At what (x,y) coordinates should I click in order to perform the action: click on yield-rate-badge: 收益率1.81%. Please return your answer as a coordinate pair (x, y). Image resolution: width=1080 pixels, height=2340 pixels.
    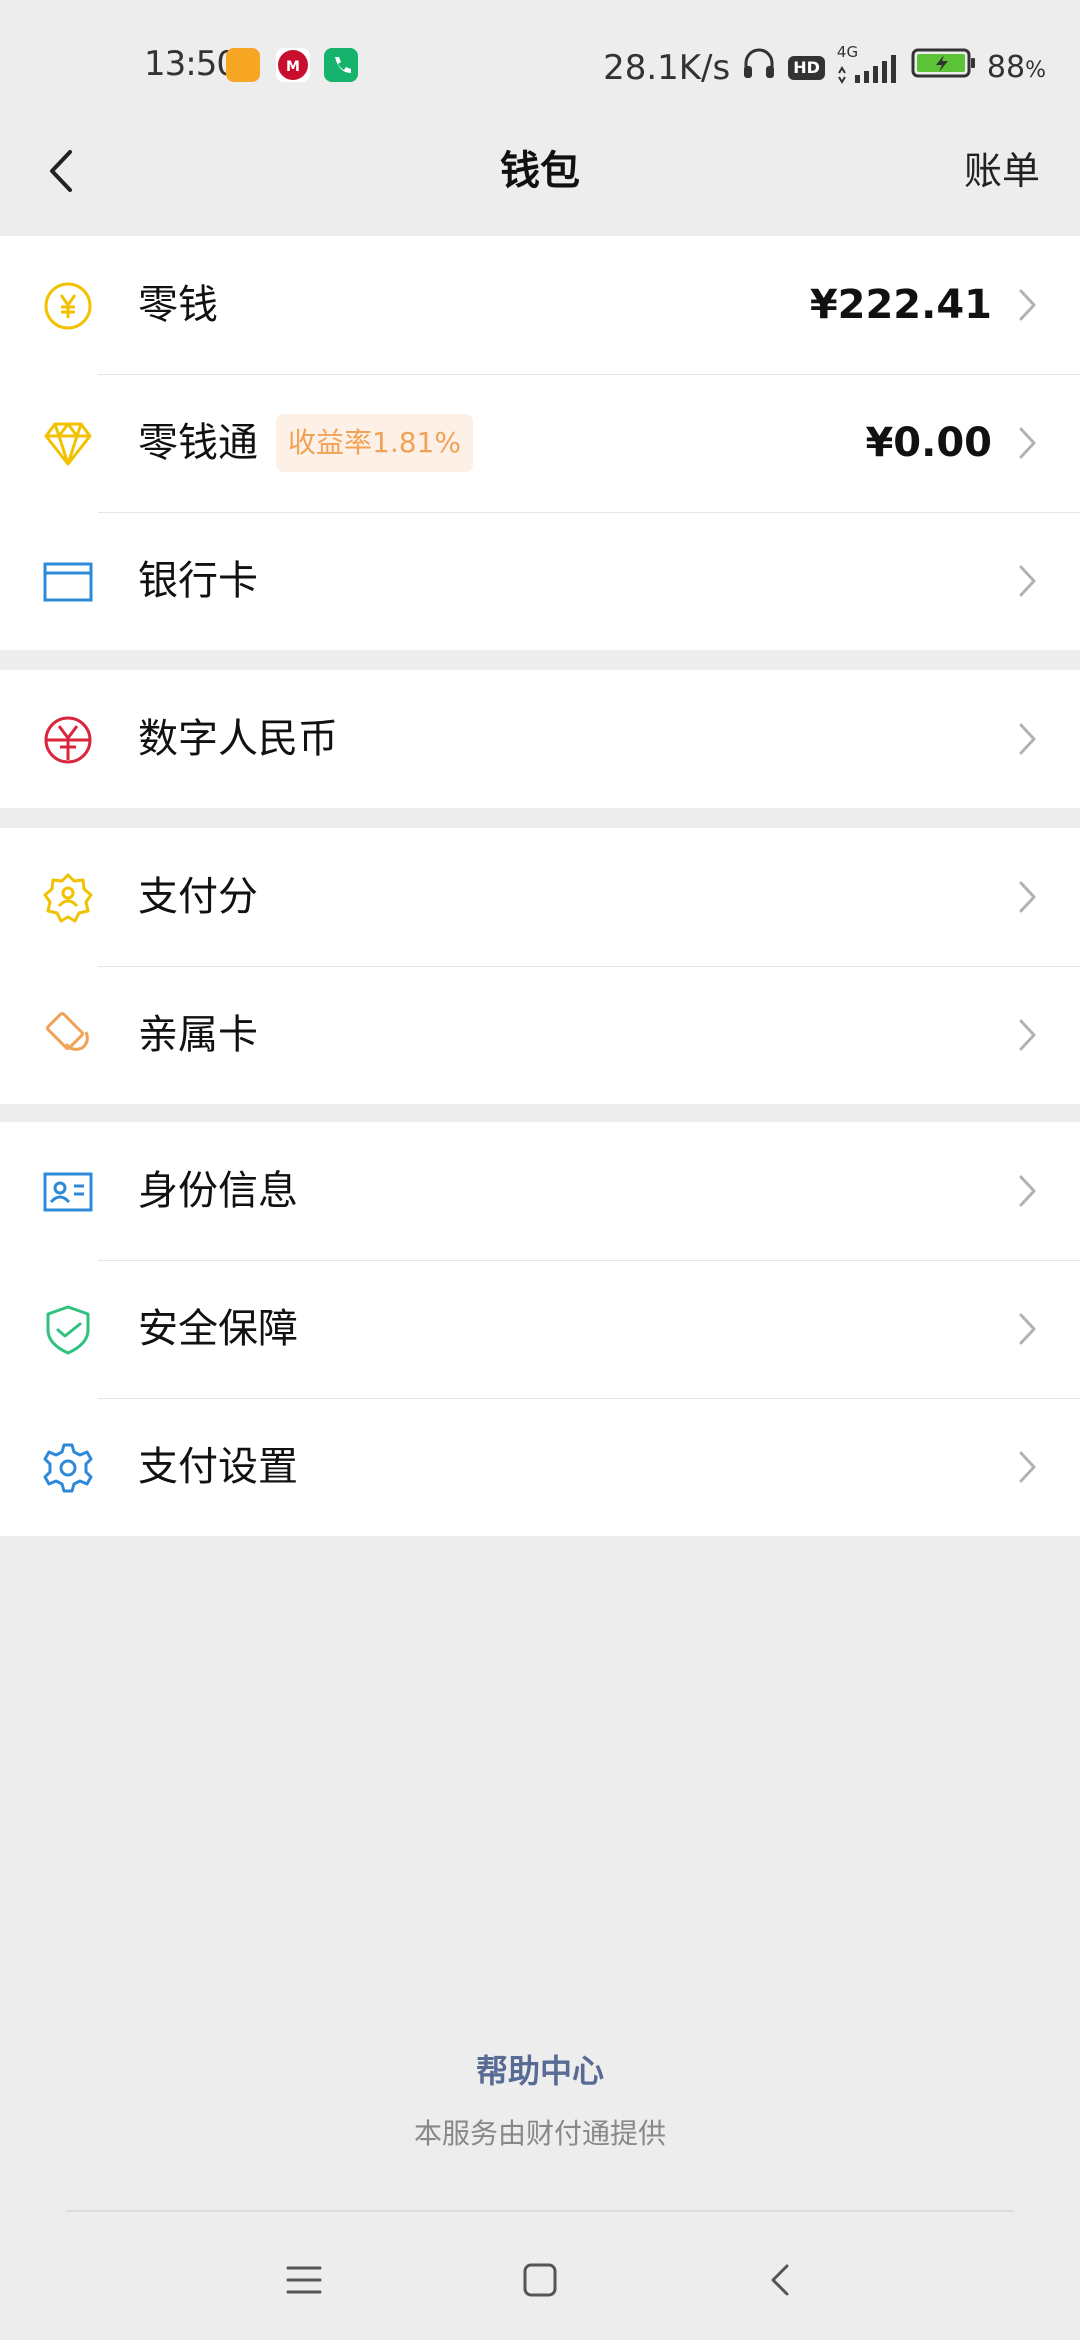
    Looking at the image, I should click on (374, 443).